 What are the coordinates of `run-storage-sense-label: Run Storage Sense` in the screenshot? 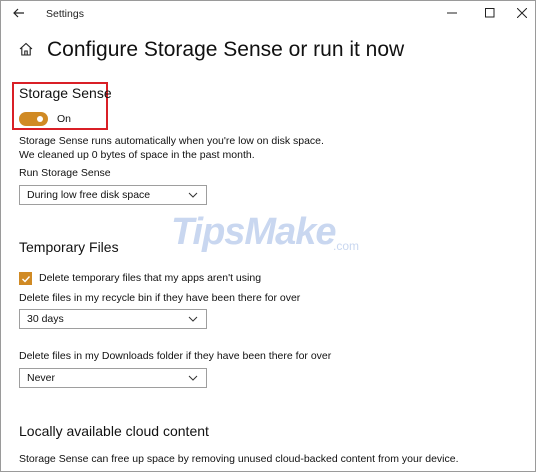 It's located at (65, 173).